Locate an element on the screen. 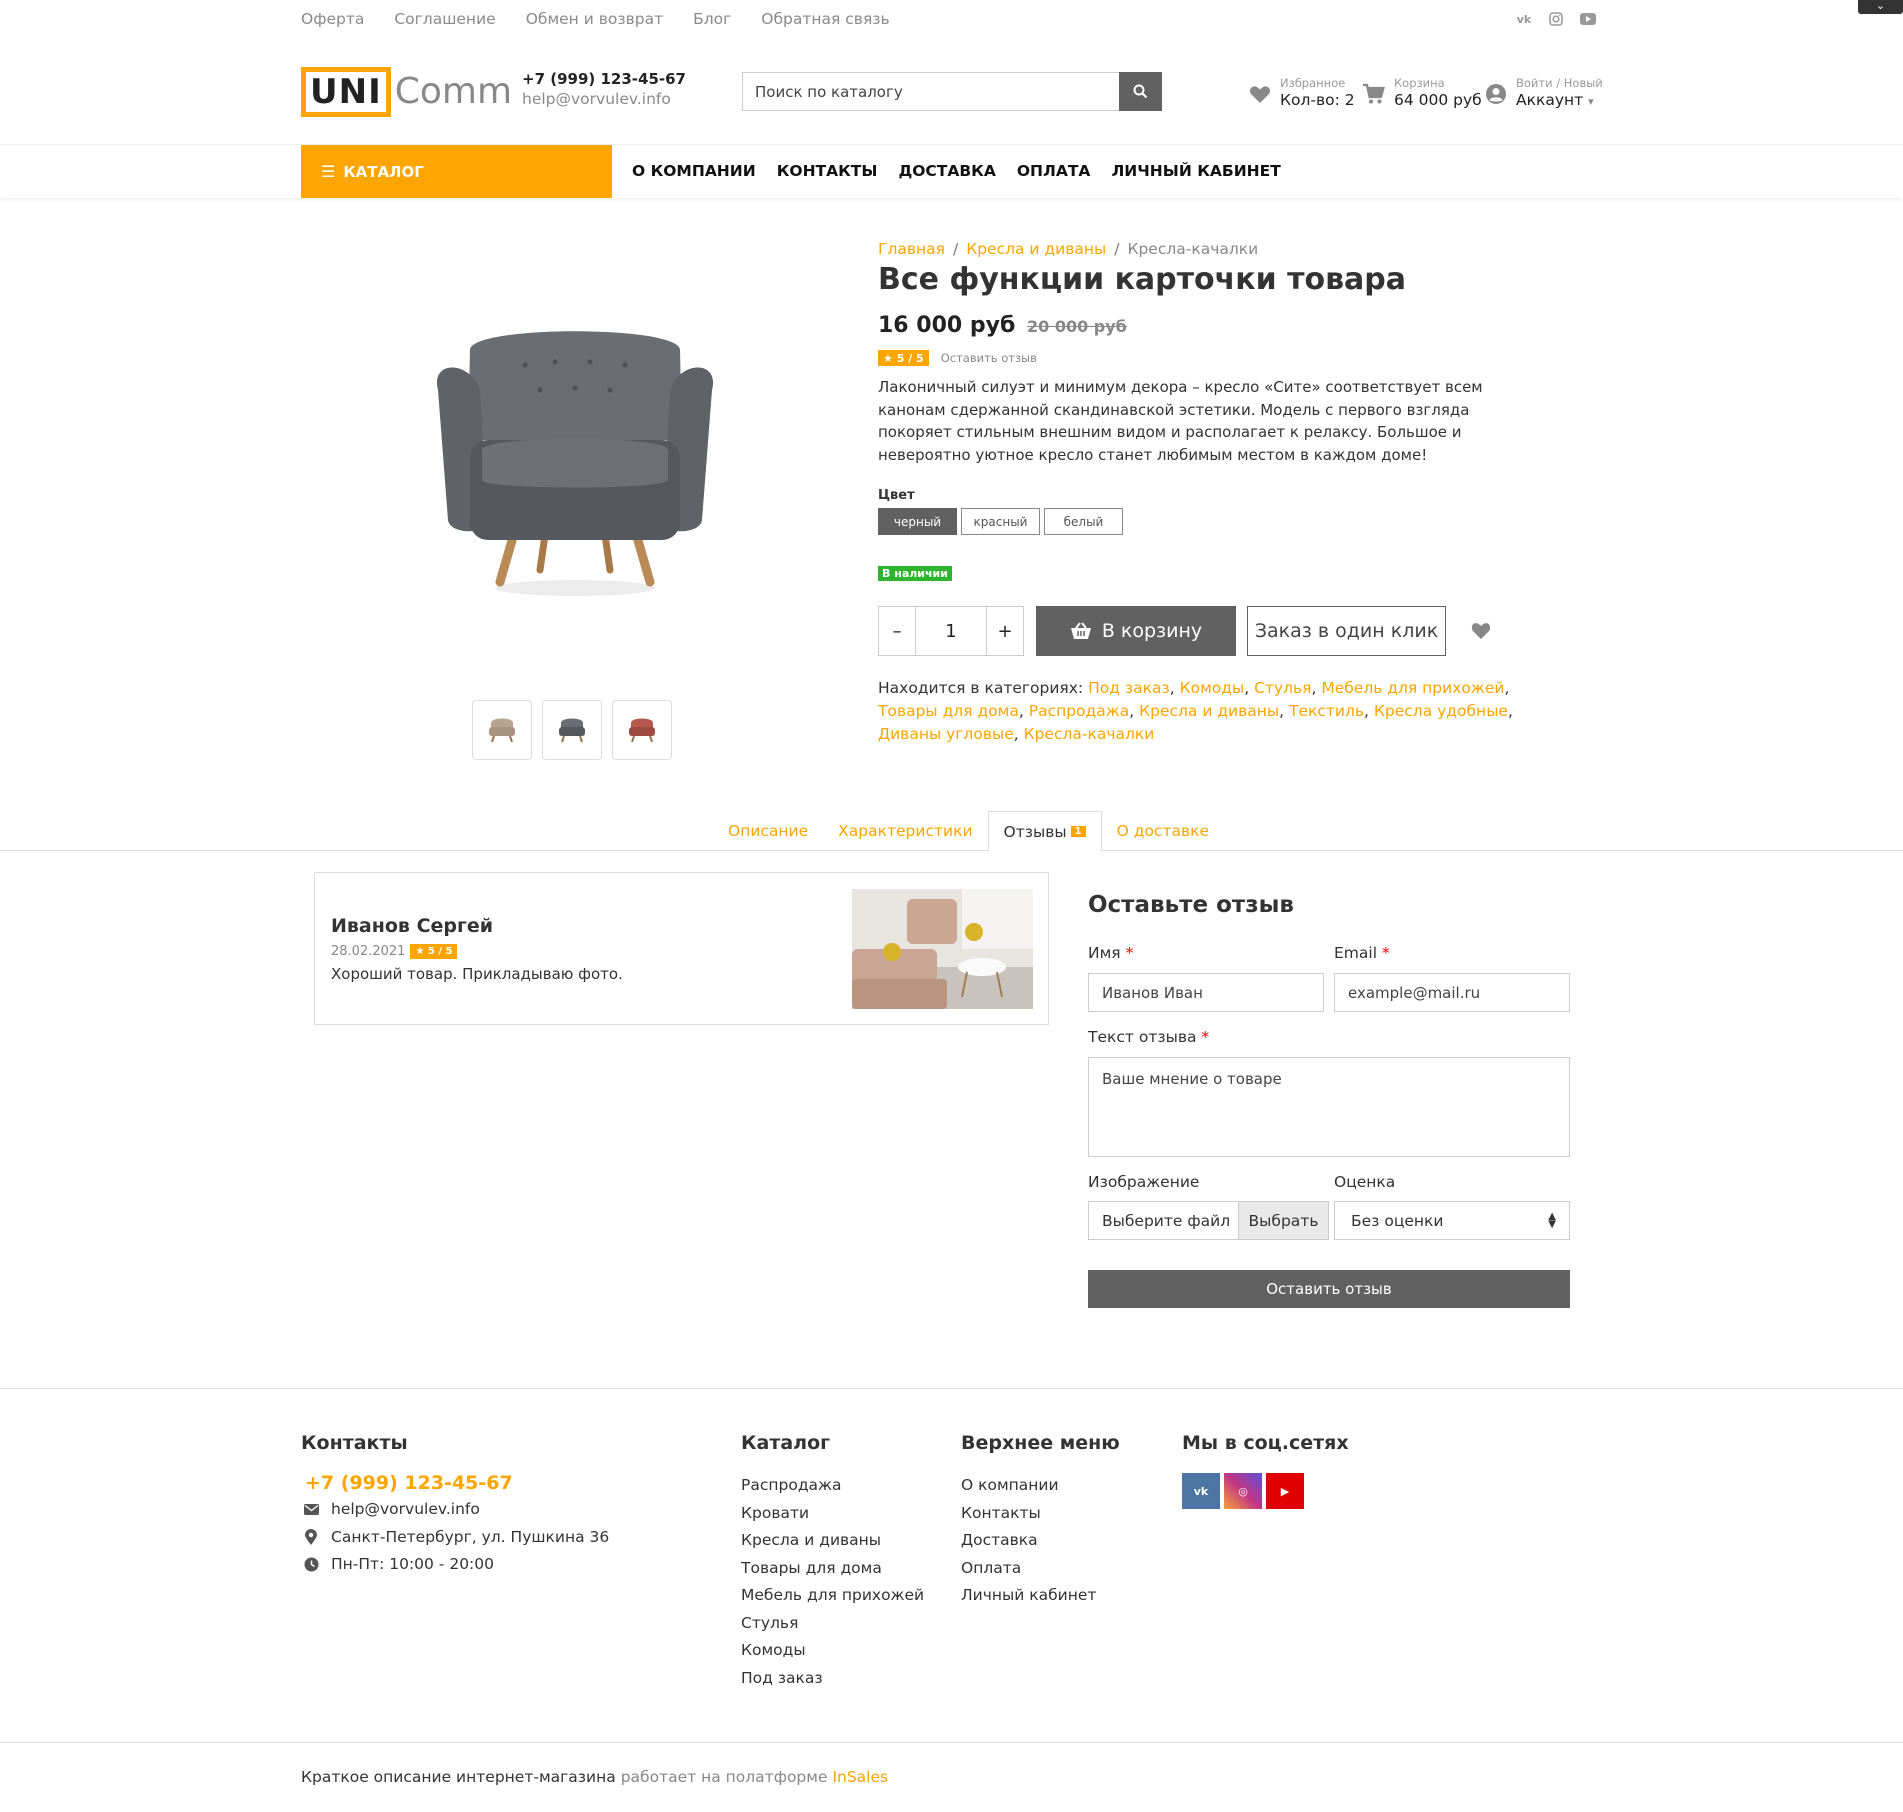  footer-catalog-item: Кресла и диваны is located at coordinates (832, 1541).